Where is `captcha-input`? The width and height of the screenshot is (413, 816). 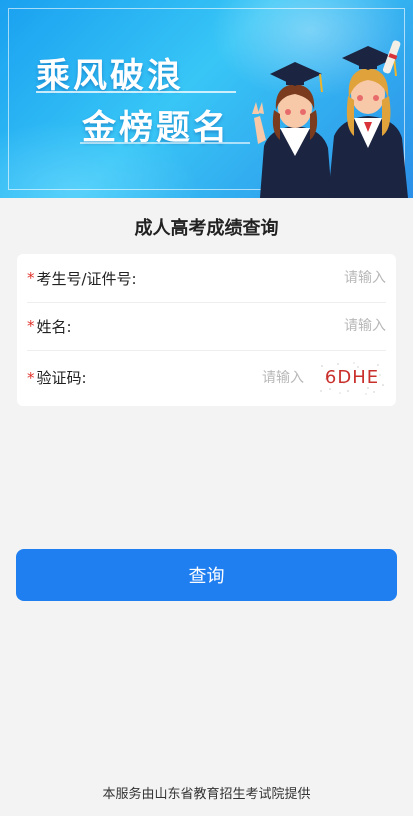 captcha-input is located at coordinates (195, 377).